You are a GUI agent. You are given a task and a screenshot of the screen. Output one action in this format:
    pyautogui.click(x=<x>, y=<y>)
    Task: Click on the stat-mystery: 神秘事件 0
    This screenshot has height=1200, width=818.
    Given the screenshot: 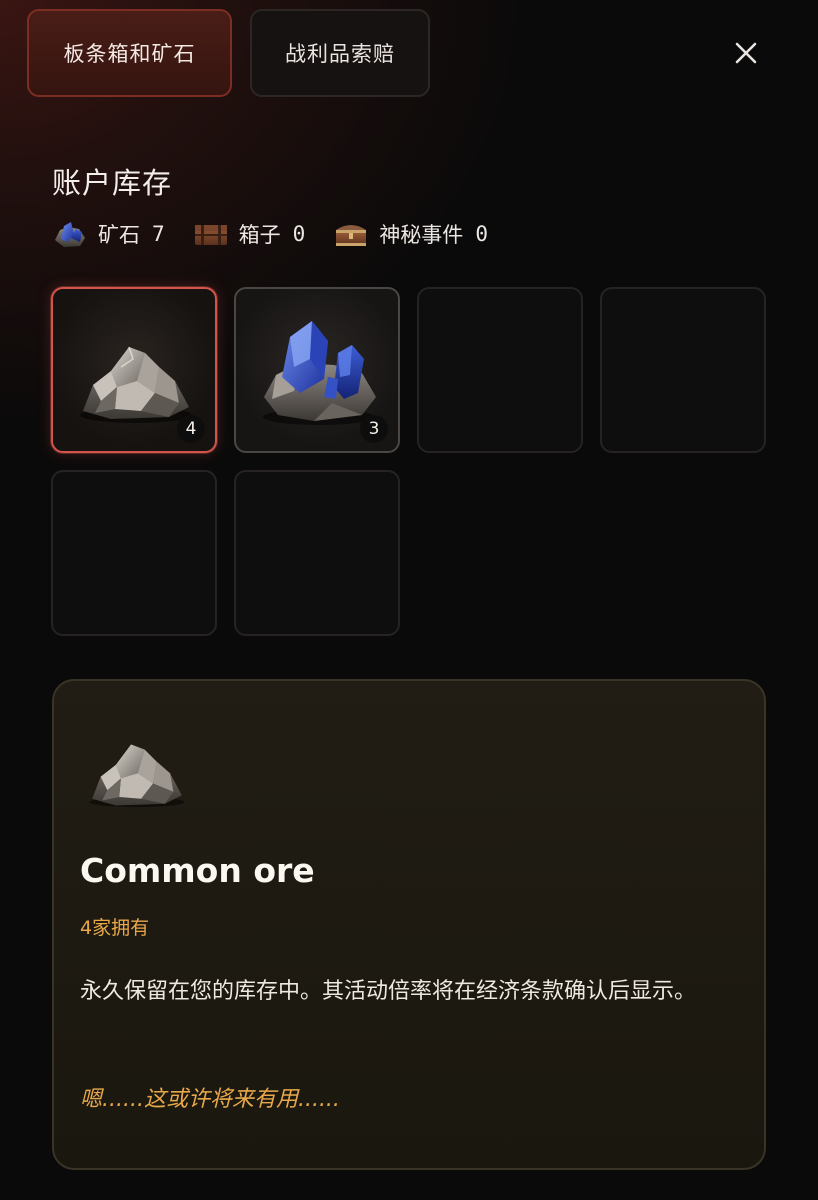 What is the action you would take?
    pyautogui.click(x=410, y=234)
    